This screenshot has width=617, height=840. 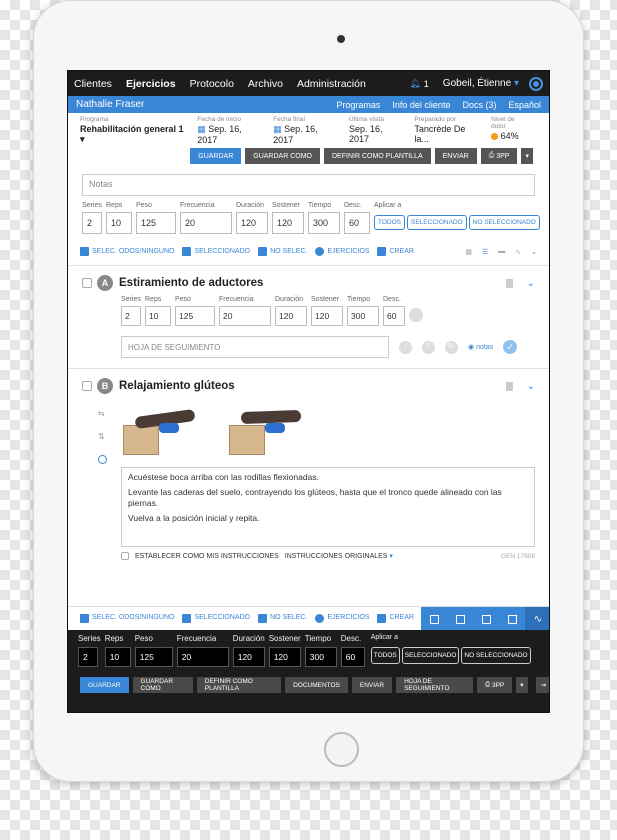 I want to click on tracking-sheet-button: Hoja de seguimiento, so click(x=434, y=685).